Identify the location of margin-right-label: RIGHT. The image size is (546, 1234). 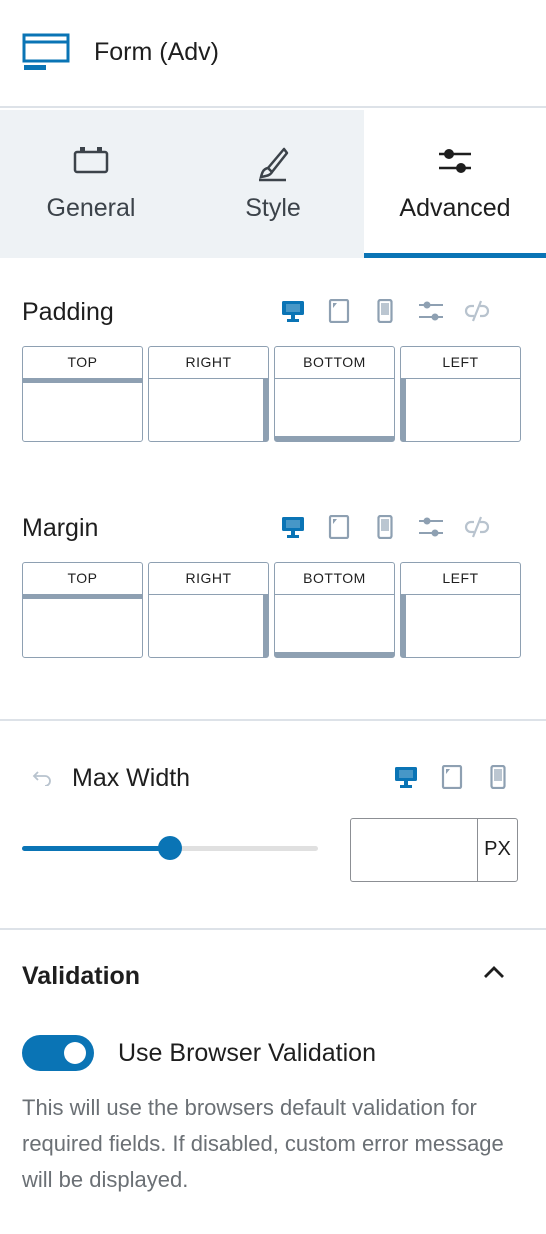
(208, 578).